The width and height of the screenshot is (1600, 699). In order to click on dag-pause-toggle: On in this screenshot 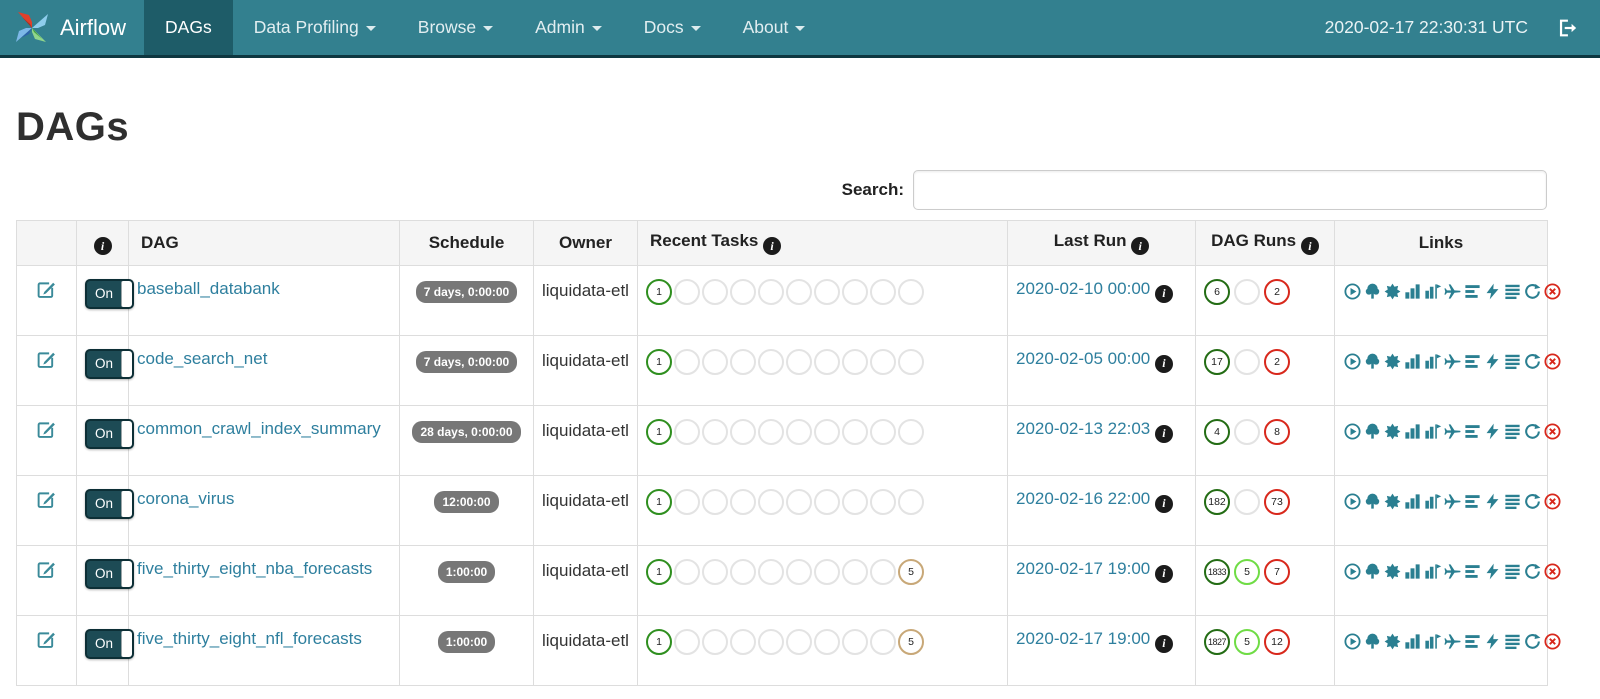, I will do `click(109, 294)`.